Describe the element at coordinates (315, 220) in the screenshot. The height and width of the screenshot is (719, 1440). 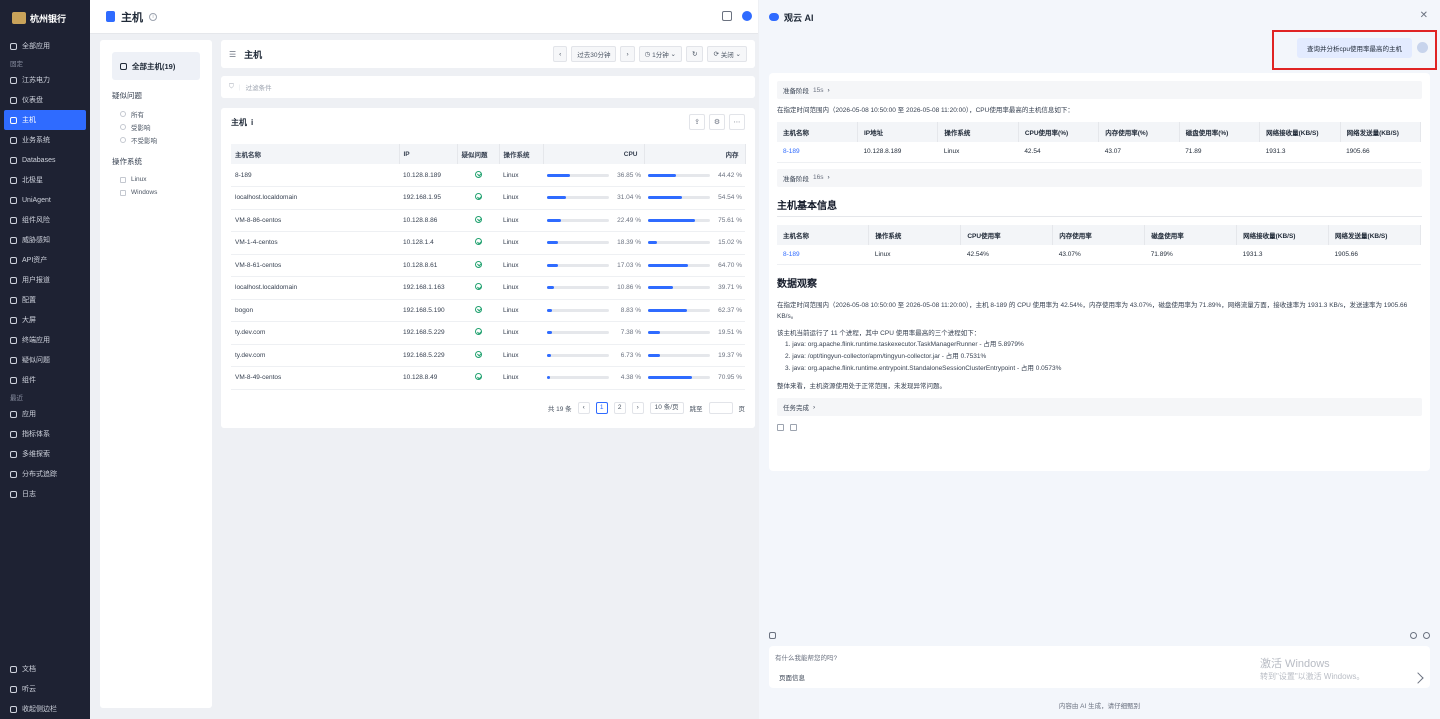
I see `host-name-link: VM-8-86-centos` at that location.